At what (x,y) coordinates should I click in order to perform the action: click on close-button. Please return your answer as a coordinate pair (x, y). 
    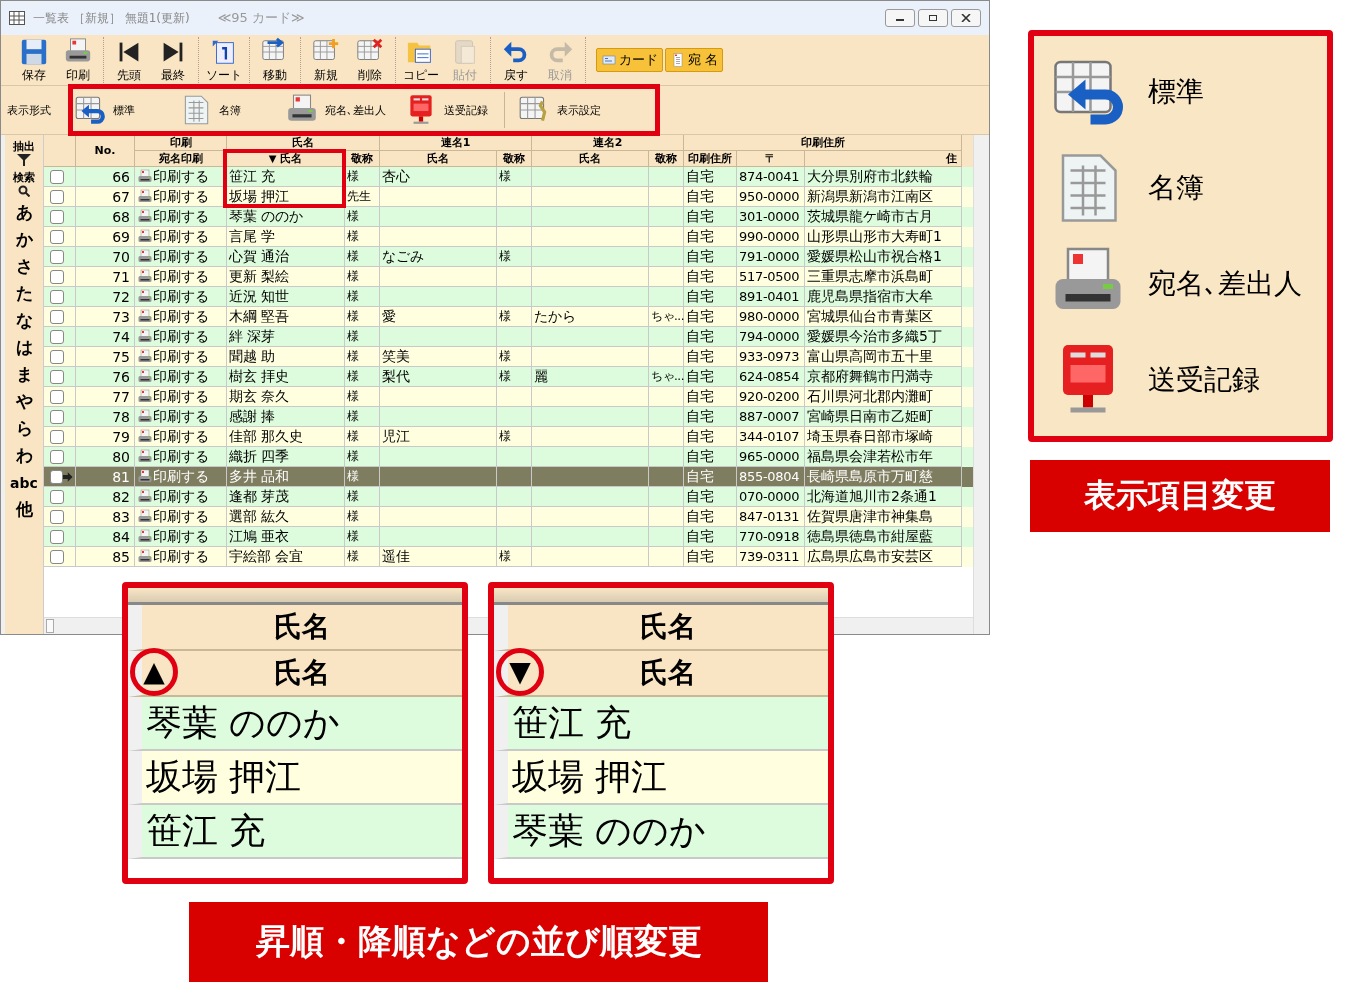
    Looking at the image, I should click on (966, 18).